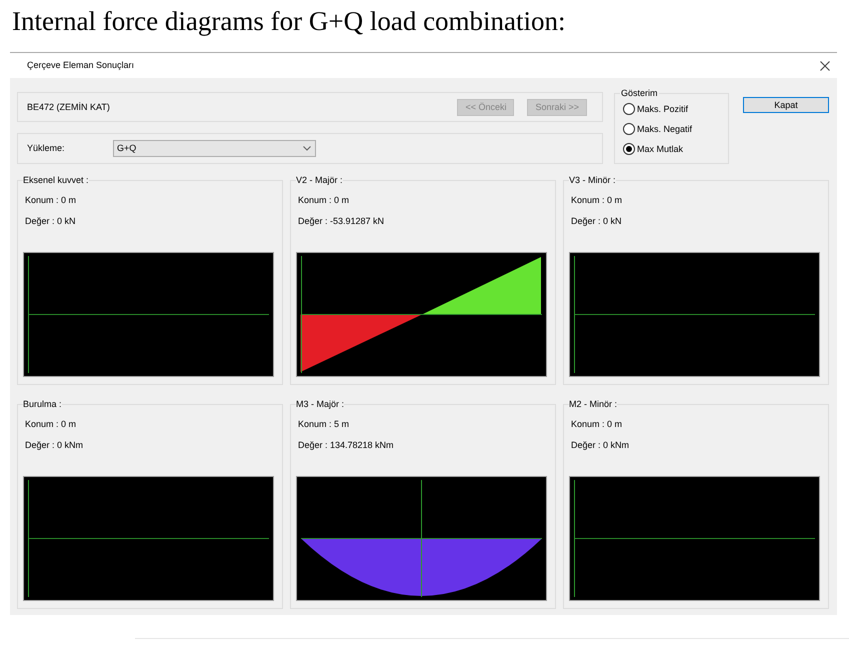 The image size is (849, 651). Describe the element at coordinates (639, 93) in the screenshot. I see `group-title: Gösterim` at that location.